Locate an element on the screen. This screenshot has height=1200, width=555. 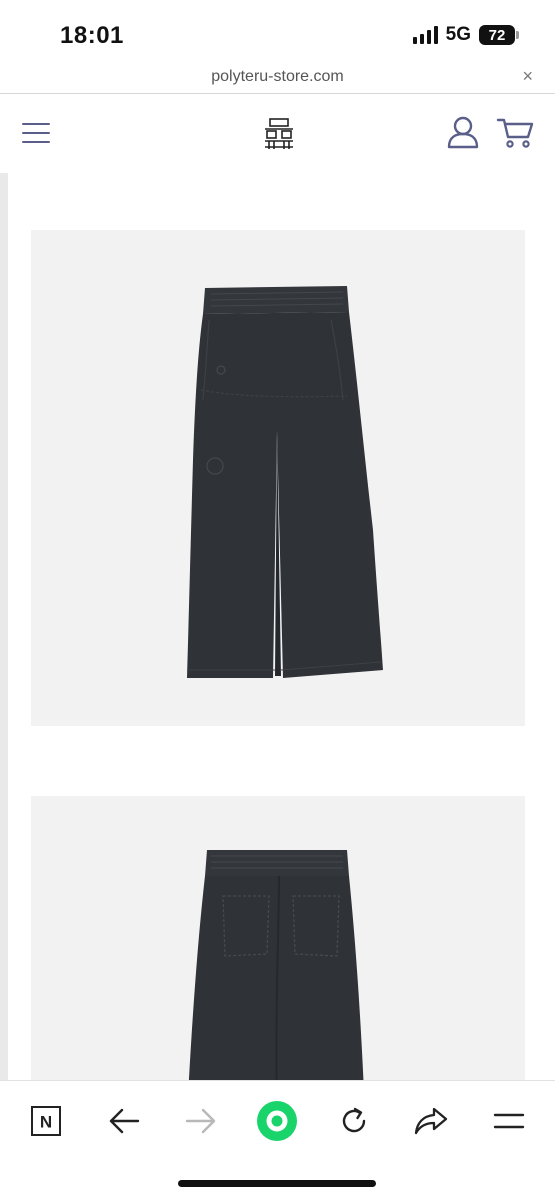
site-header is located at coordinates (277, 134).